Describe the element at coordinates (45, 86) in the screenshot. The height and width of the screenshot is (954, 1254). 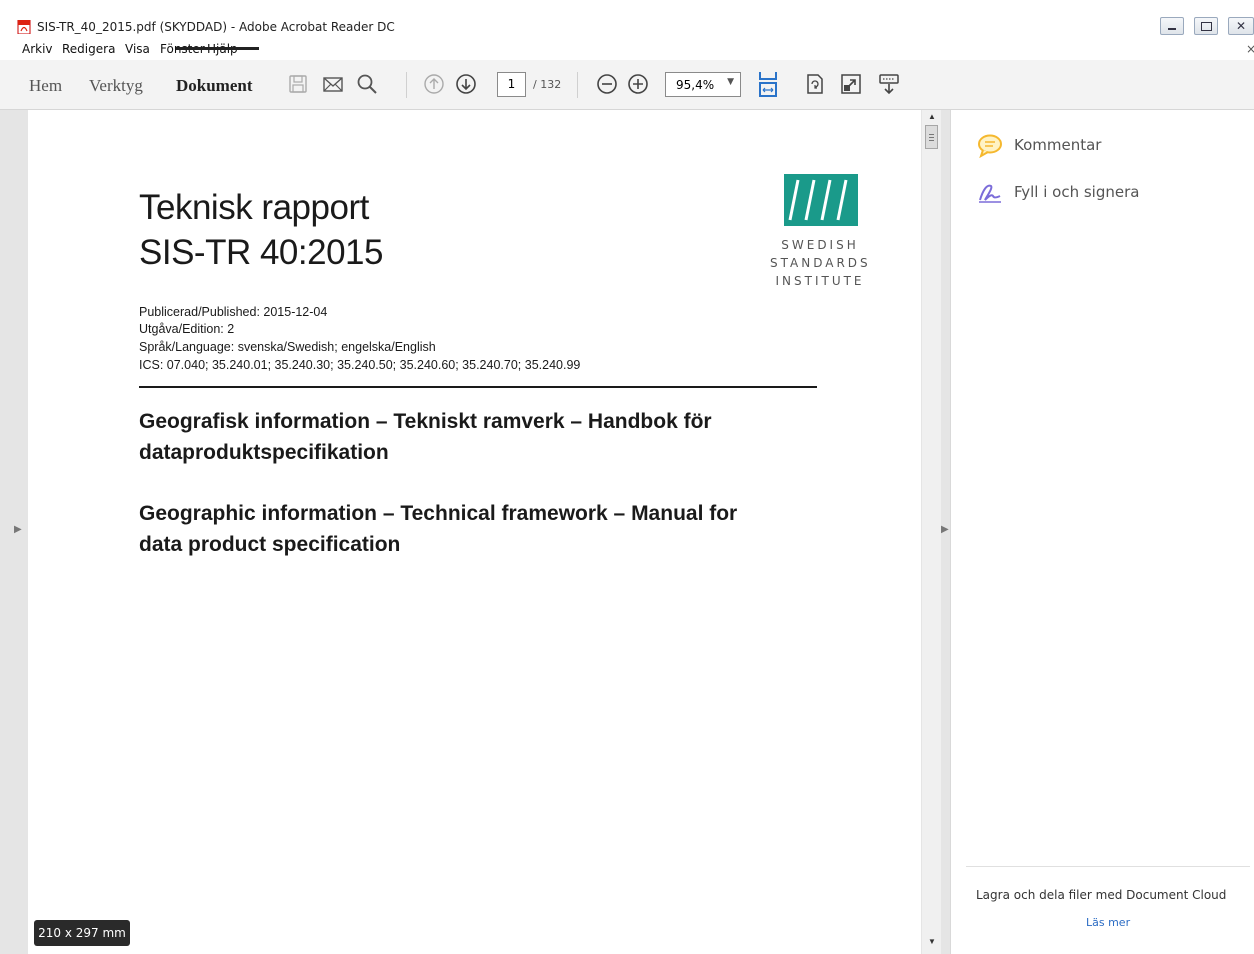
I see `tab-hem: Hem` at that location.